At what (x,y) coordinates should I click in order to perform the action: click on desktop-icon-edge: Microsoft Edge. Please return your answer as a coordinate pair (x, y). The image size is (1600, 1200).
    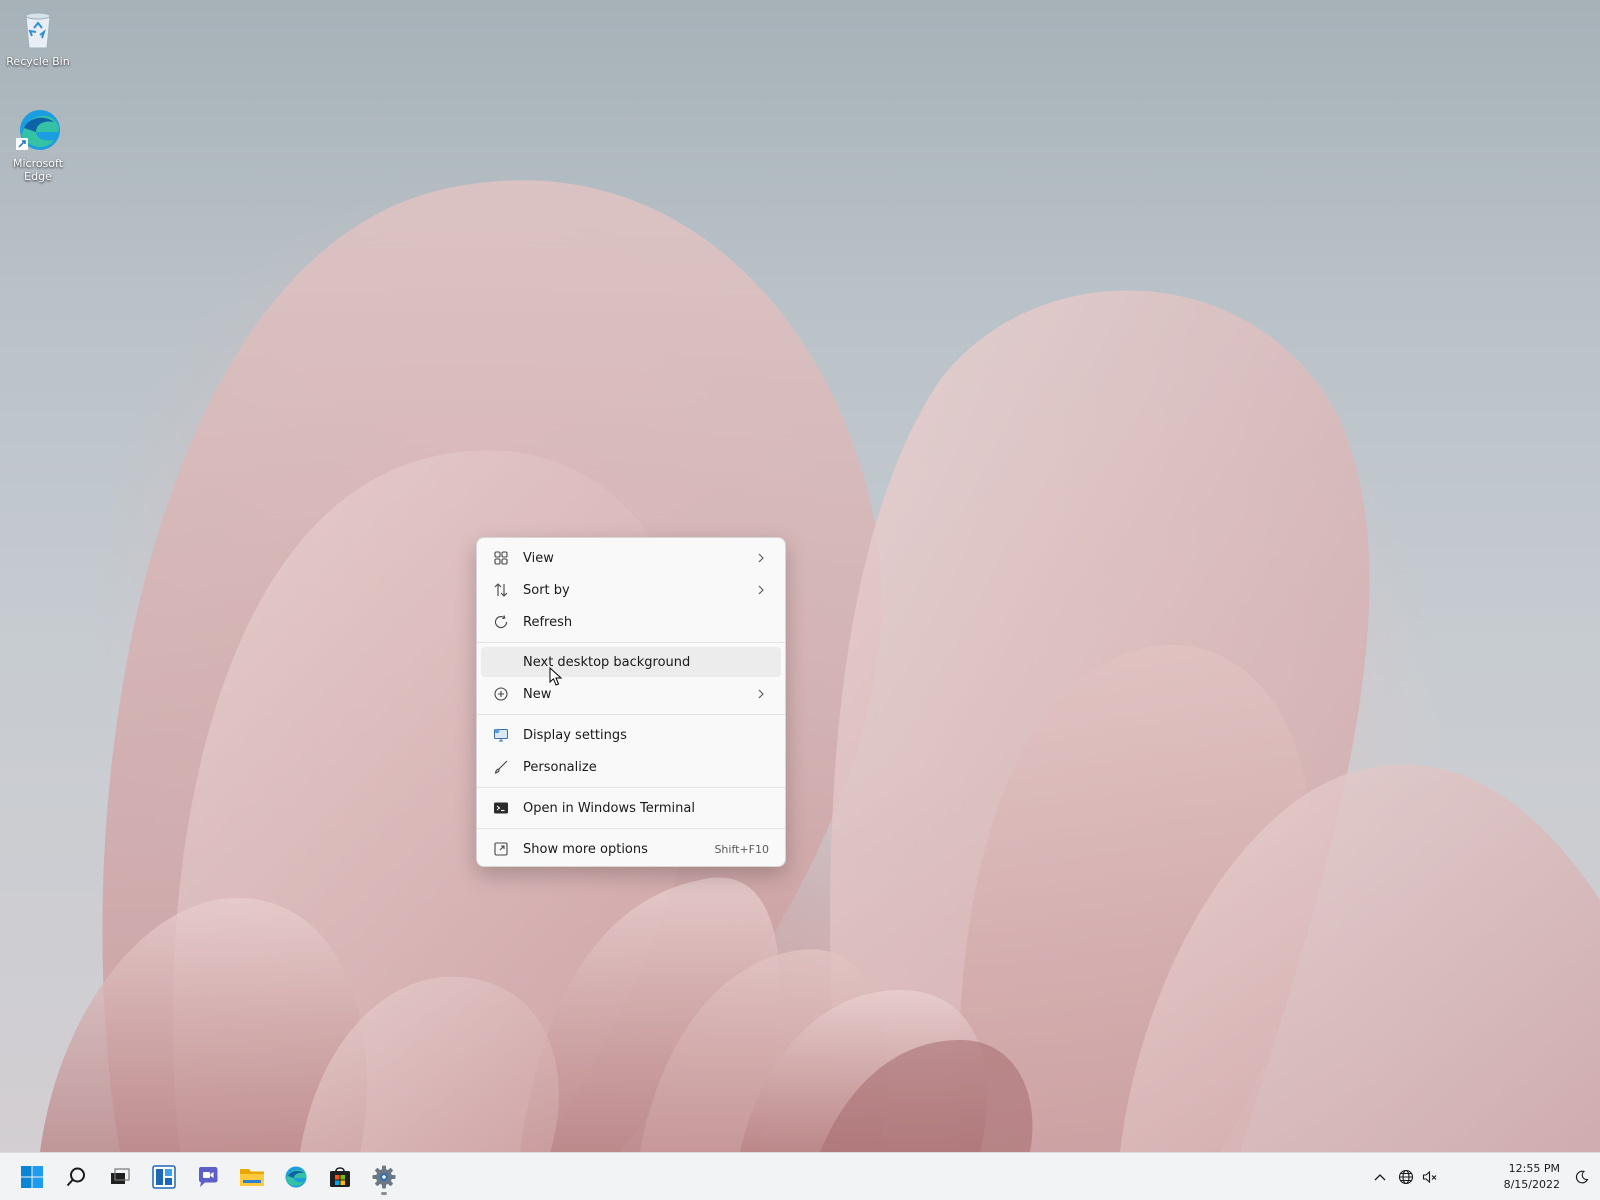
    Looking at the image, I should click on (38, 144).